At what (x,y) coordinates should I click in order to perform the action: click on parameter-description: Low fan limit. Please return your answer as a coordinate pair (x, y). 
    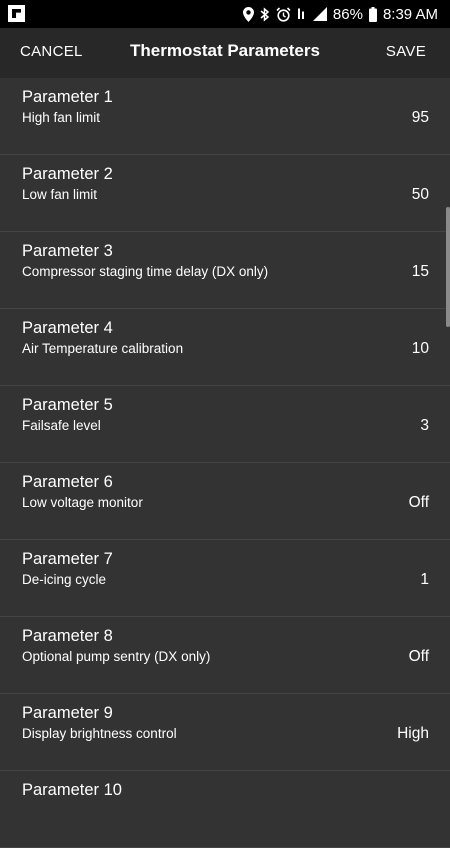
    Looking at the image, I should click on (60, 194).